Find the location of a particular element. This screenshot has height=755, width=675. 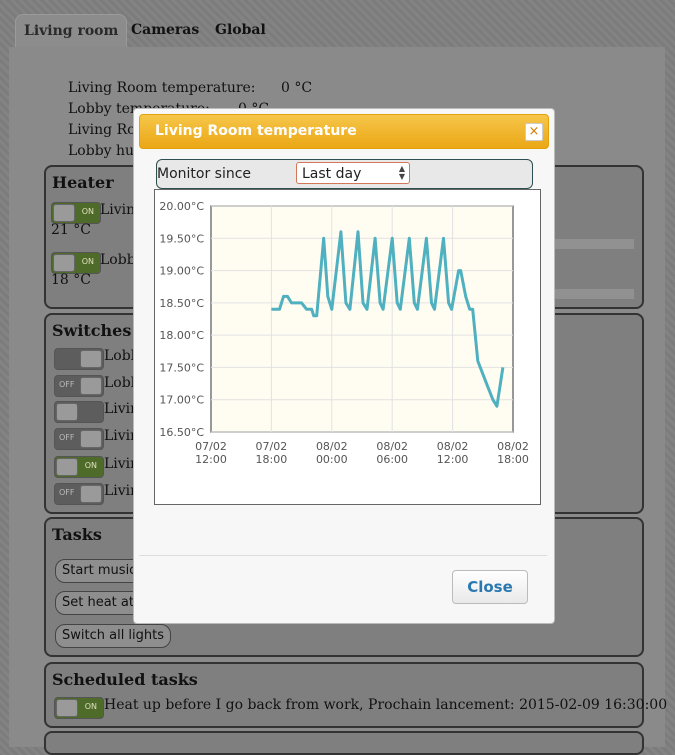

heater-title: Heater is located at coordinates (83, 182).